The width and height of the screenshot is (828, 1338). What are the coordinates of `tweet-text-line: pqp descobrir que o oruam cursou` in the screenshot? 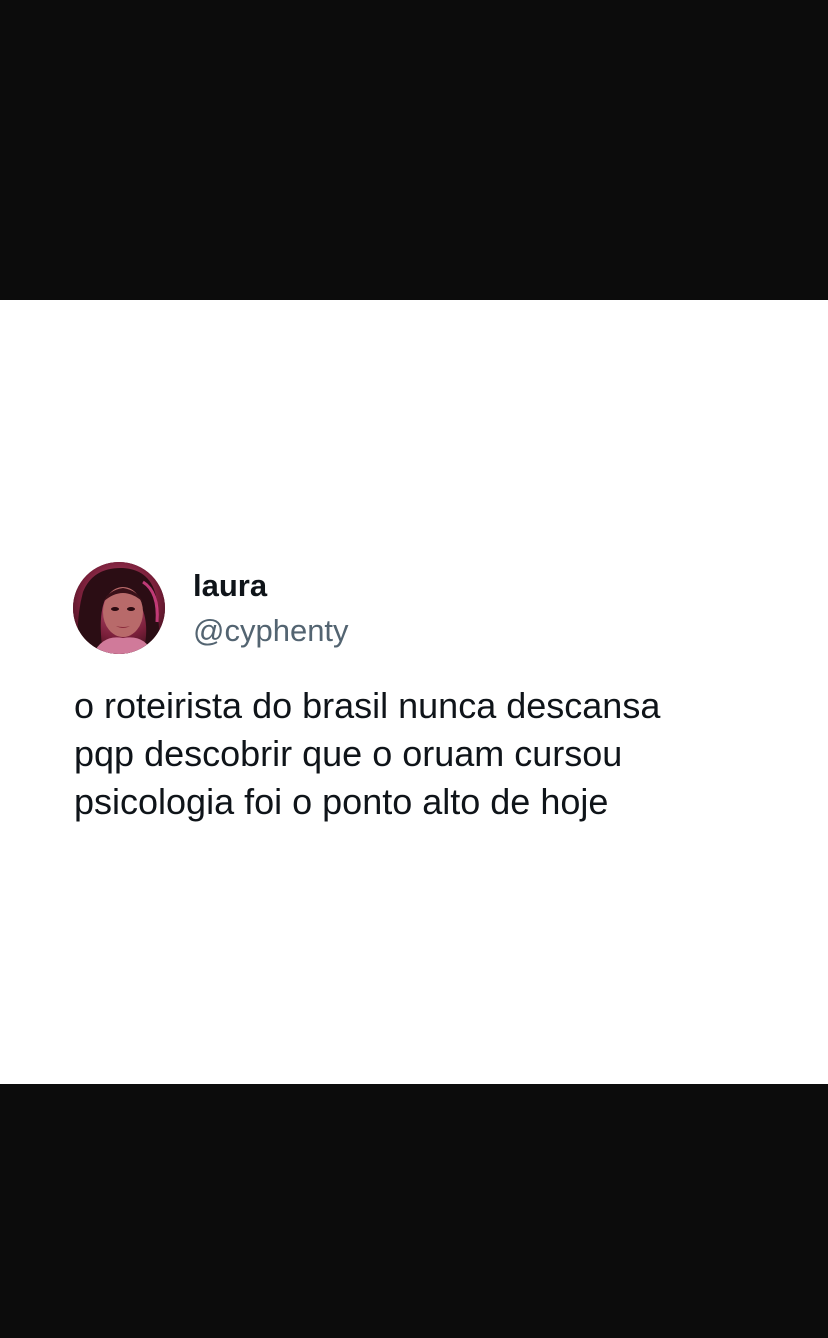 It's located at (348, 753).